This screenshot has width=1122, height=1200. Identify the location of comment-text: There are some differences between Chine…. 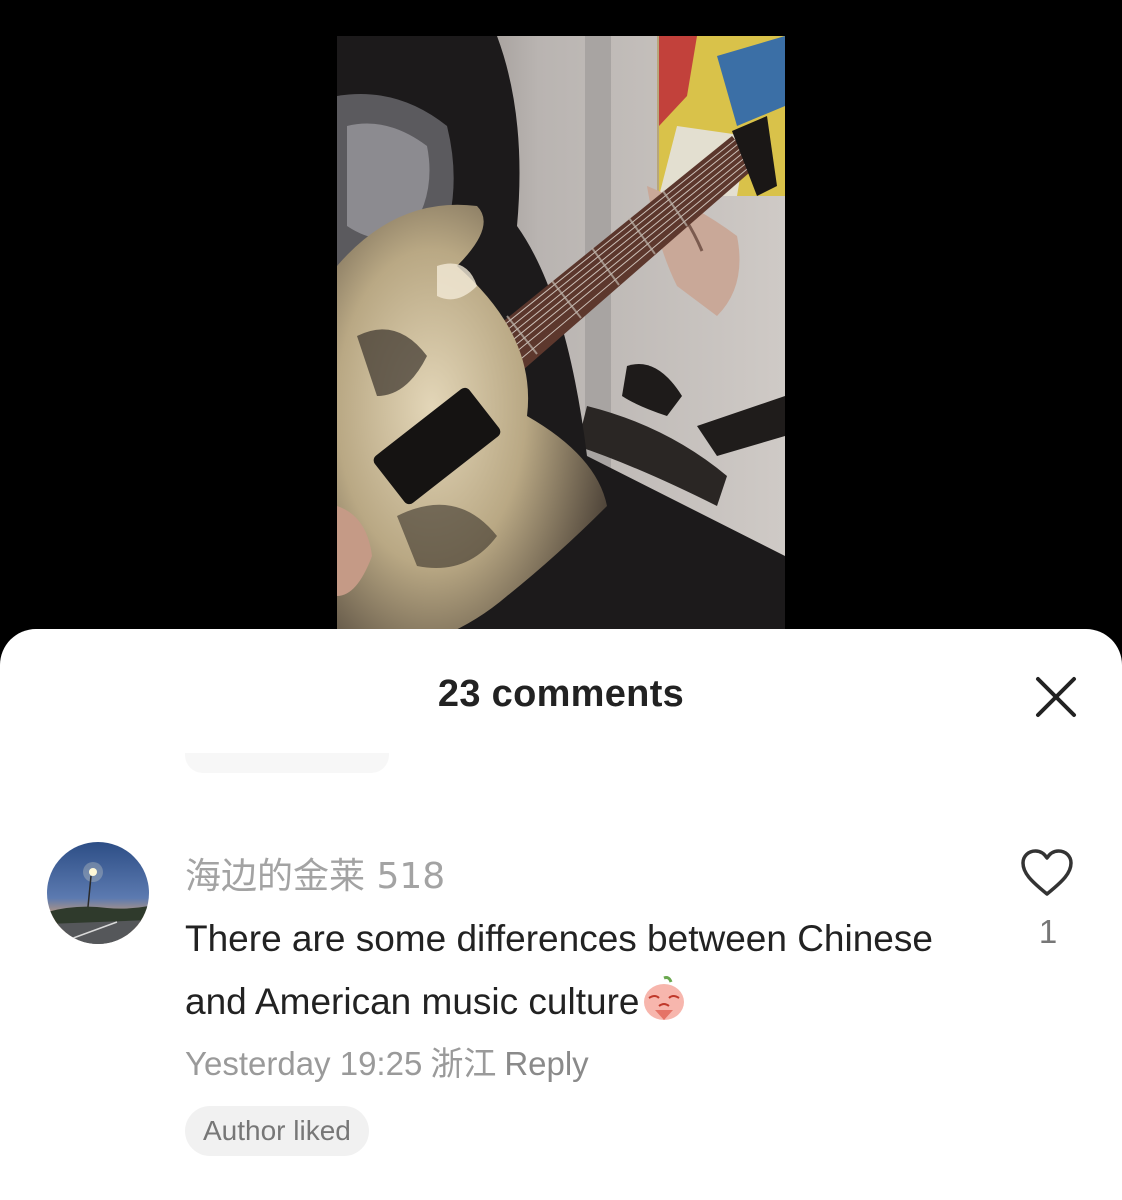
(559, 970).